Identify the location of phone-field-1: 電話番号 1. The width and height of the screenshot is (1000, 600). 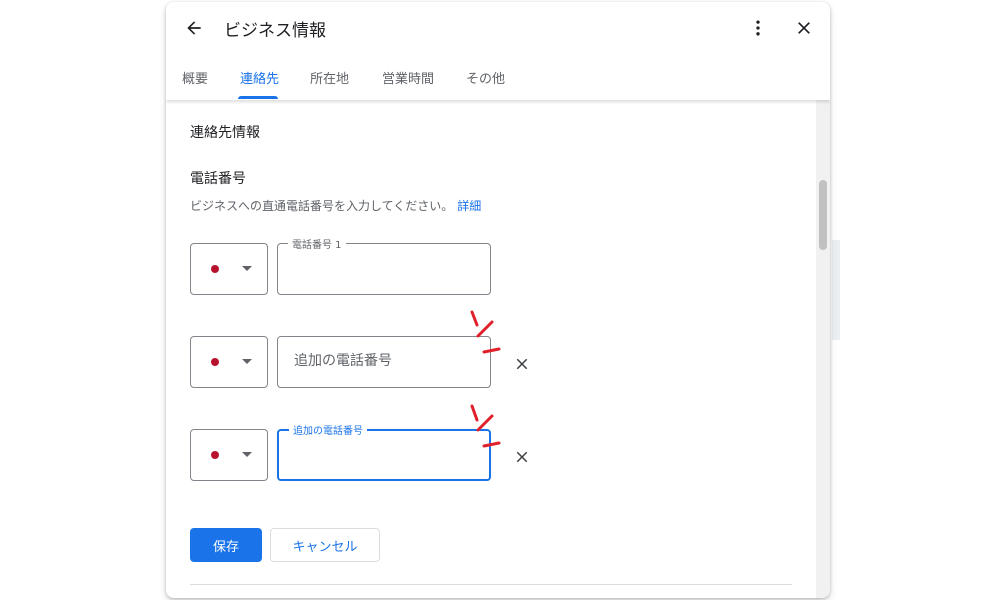
(384, 265).